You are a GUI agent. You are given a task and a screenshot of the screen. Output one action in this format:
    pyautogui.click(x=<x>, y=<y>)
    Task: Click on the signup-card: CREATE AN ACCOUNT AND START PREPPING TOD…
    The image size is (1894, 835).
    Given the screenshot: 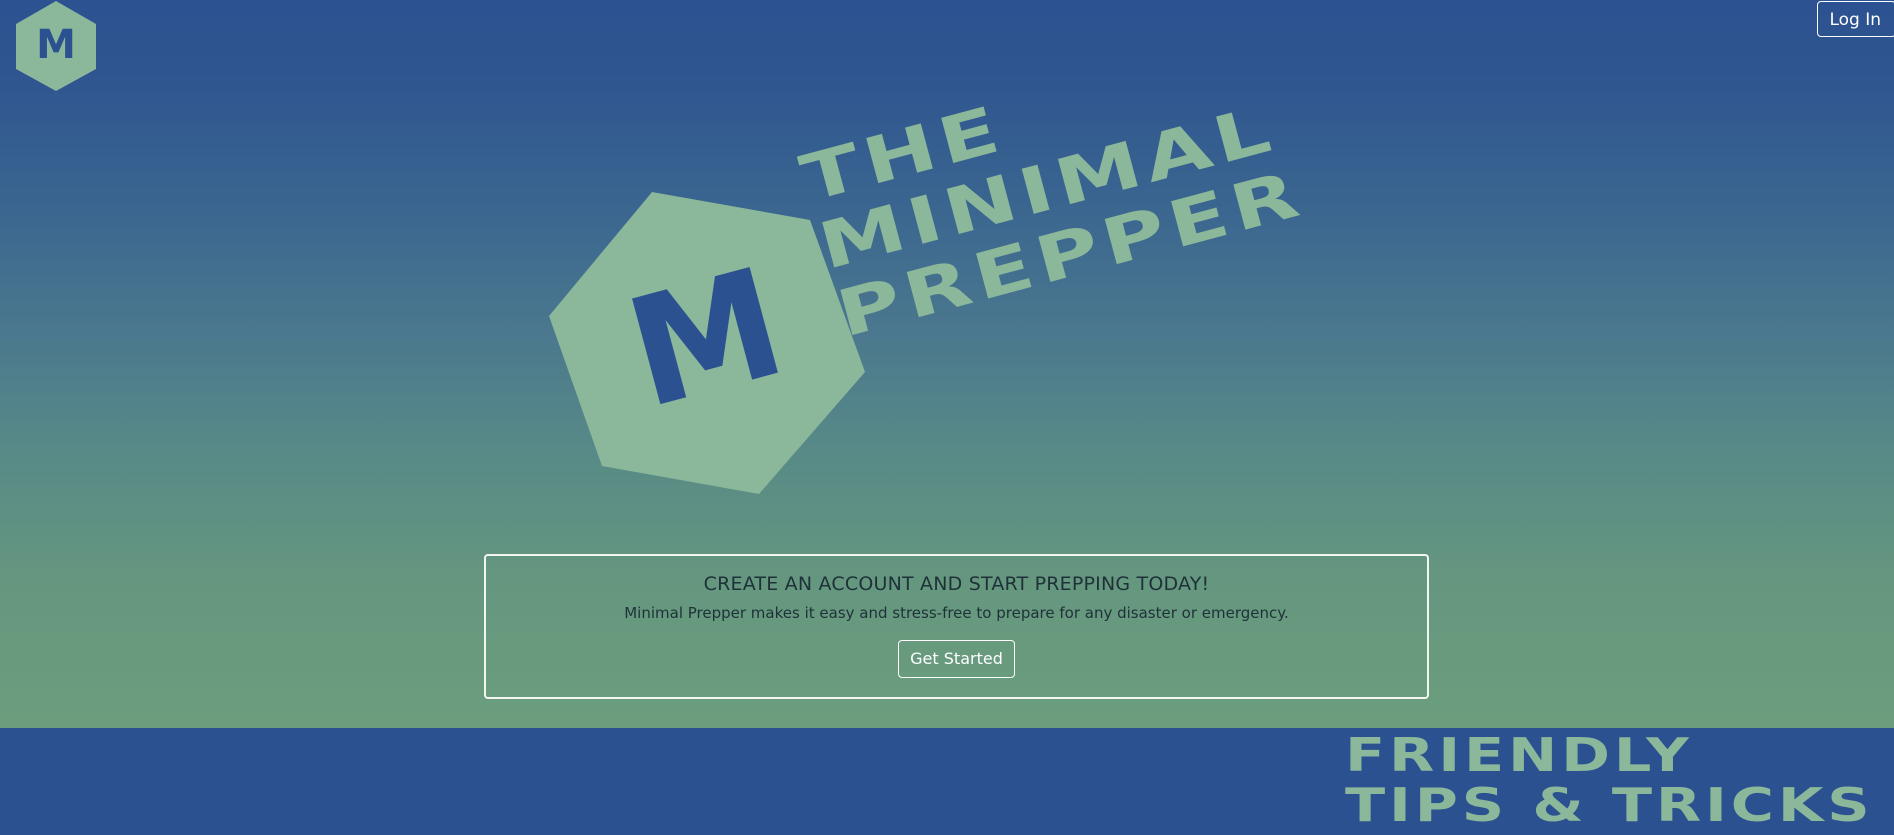 What is the action you would take?
    pyautogui.click(x=956, y=626)
    